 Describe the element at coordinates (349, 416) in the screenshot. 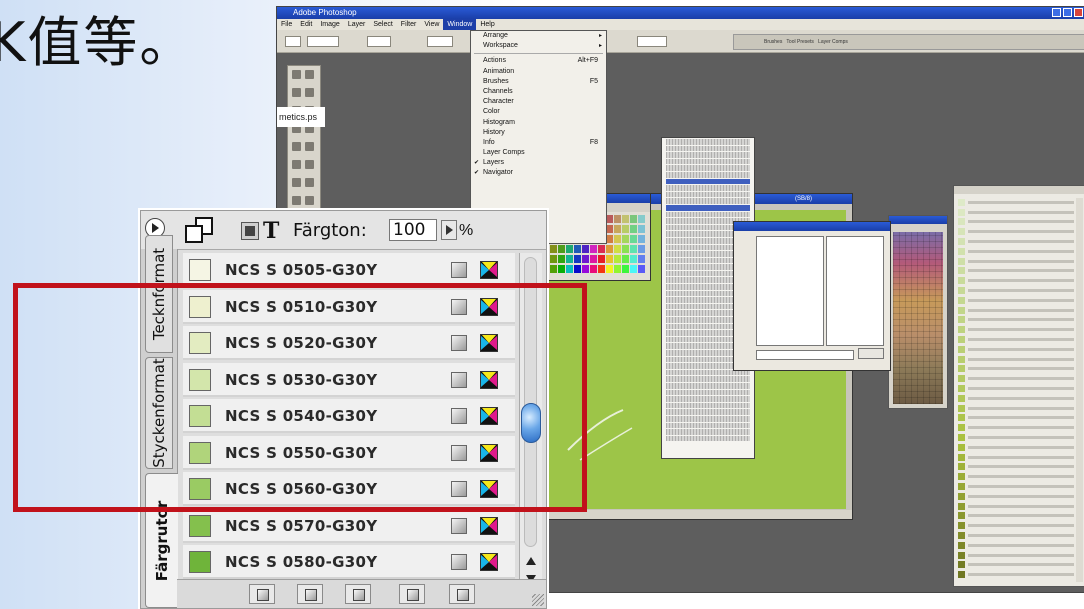

I see `swatch-row: NCS S 0540-G30Y` at that location.